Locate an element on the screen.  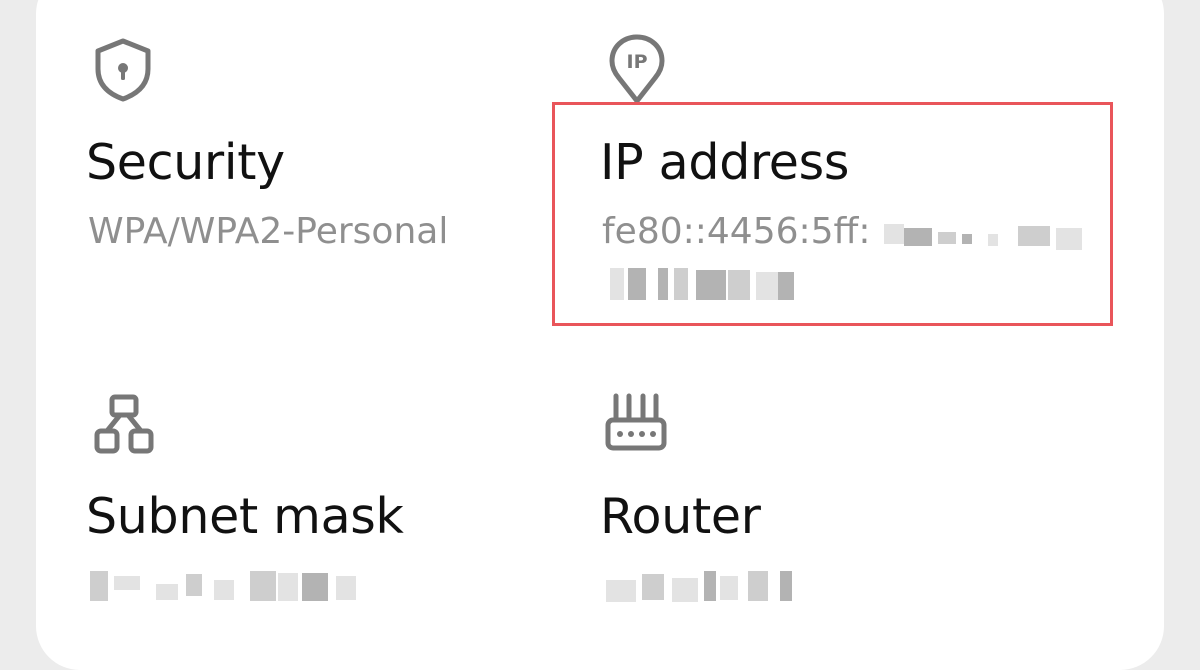
router-label: Router is located at coordinates (680, 516).